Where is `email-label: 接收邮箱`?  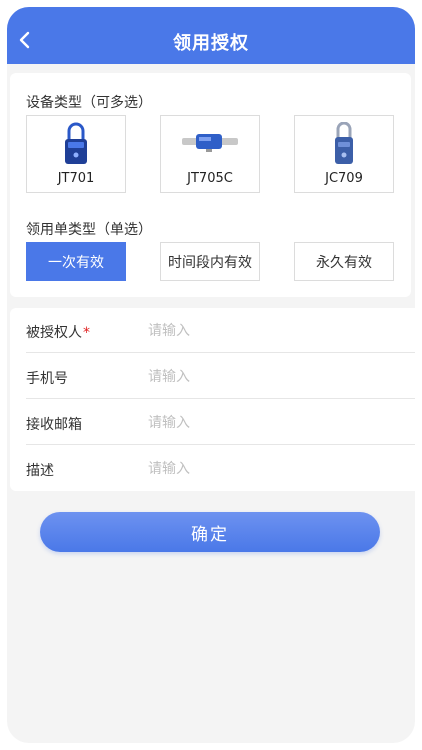
email-label: 接收邮箱 is located at coordinates (54, 425).